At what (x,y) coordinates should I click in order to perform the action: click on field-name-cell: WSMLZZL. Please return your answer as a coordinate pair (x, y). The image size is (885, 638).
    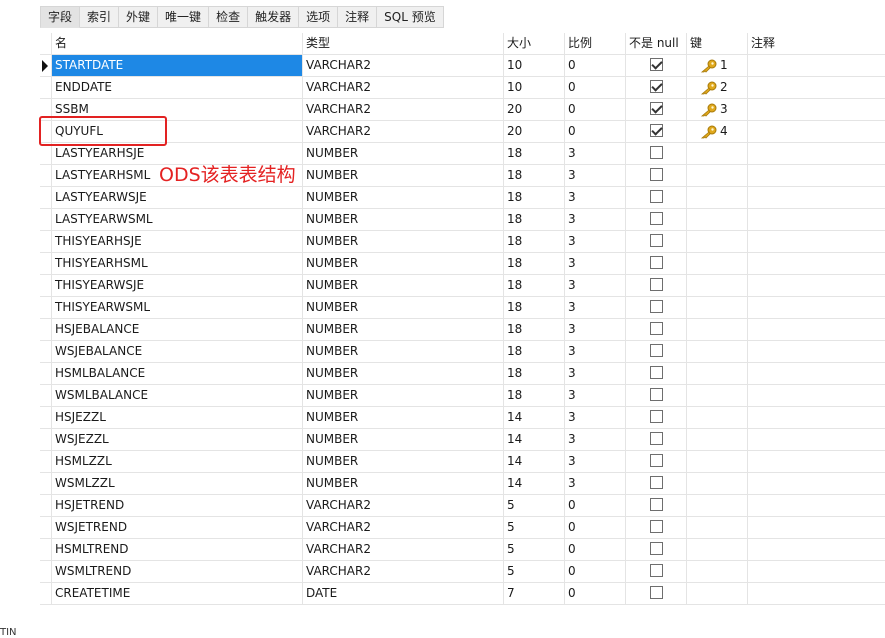
    Looking at the image, I should click on (177, 484).